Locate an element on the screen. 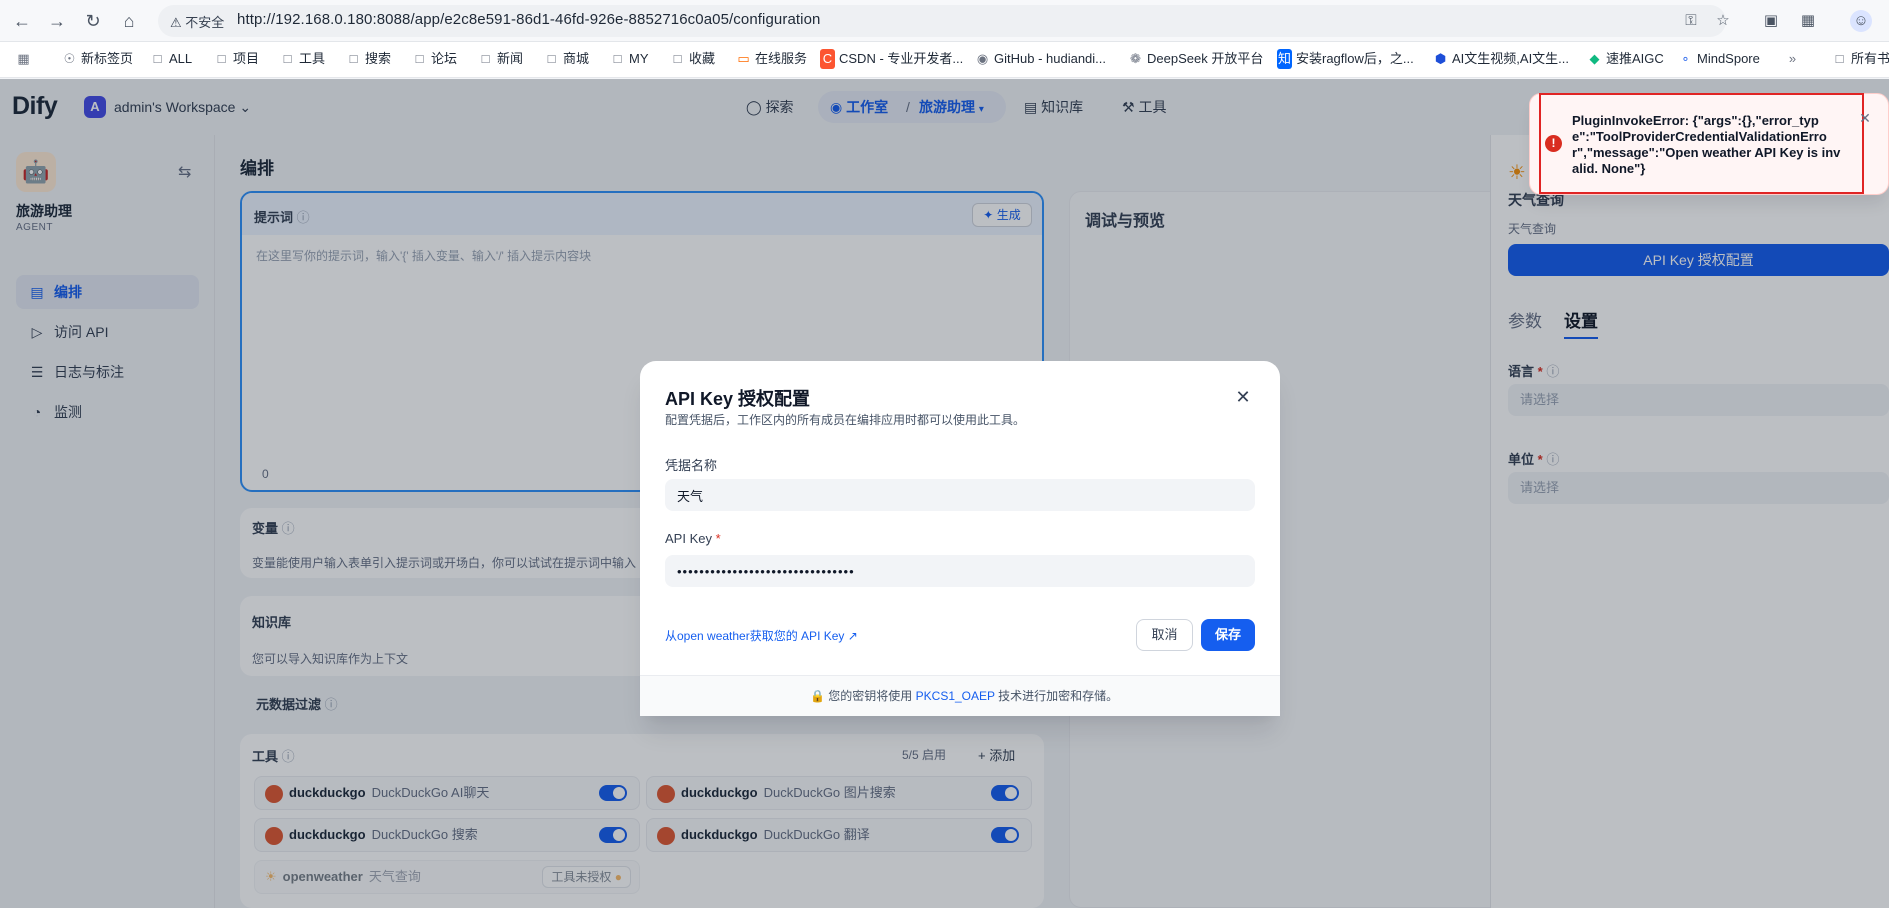 Image resolution: width=1889 pixels, height=908 pixels. bookmark-folder: □ 商城 is located at coordinates (566, 59).